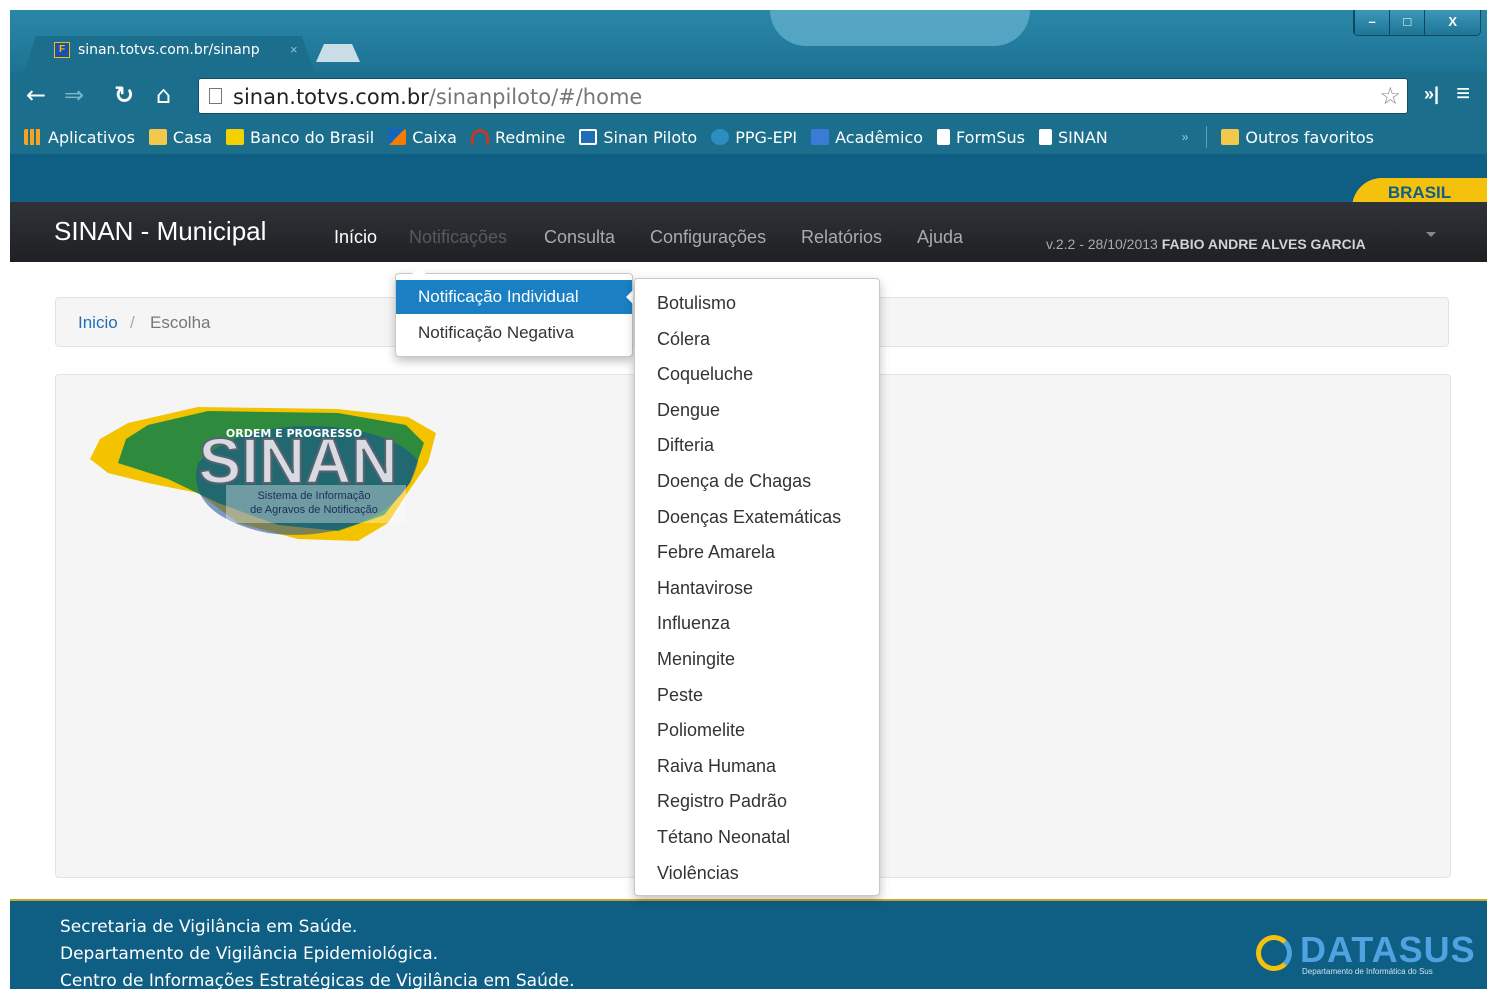  I want to click on bookmark-item: PPG-EPI, so click(754, 137).